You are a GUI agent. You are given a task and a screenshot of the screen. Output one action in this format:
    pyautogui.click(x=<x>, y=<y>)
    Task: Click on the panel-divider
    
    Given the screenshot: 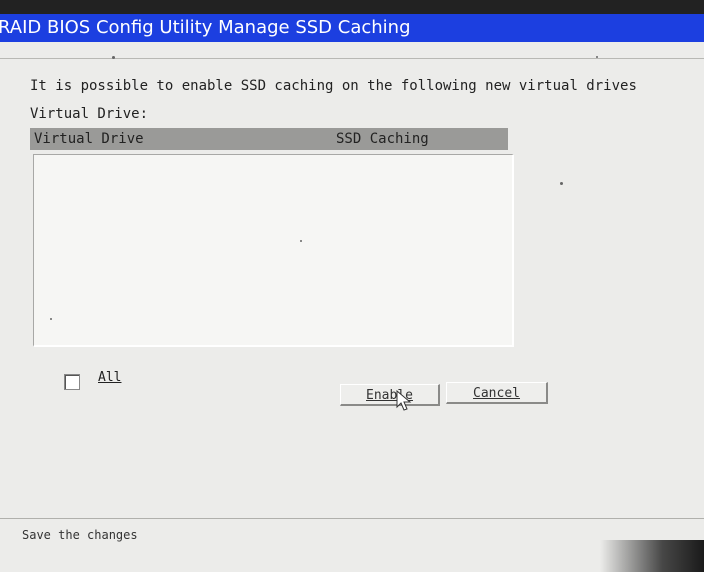 What is the action you would take?
    pyautogui.click(x=352, y=58)
    